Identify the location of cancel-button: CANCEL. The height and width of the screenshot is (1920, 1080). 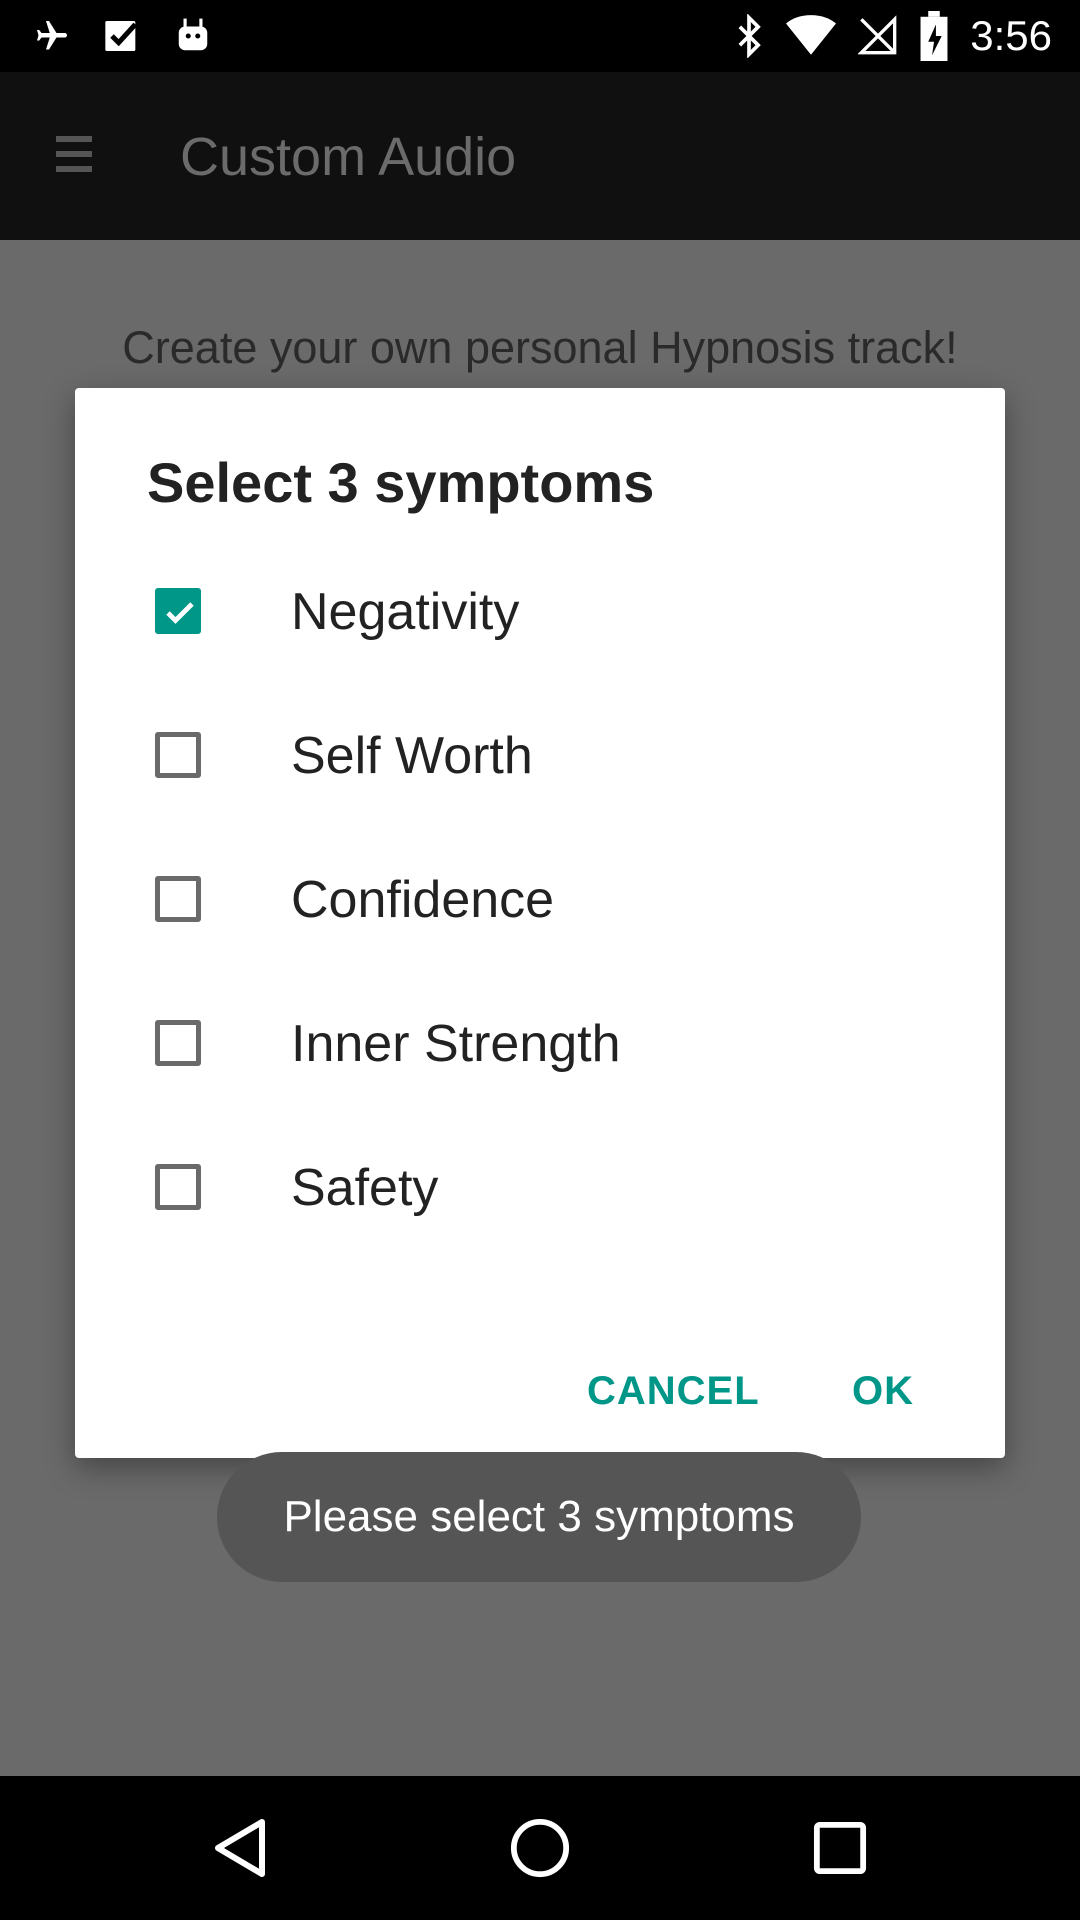
(673, 1391).